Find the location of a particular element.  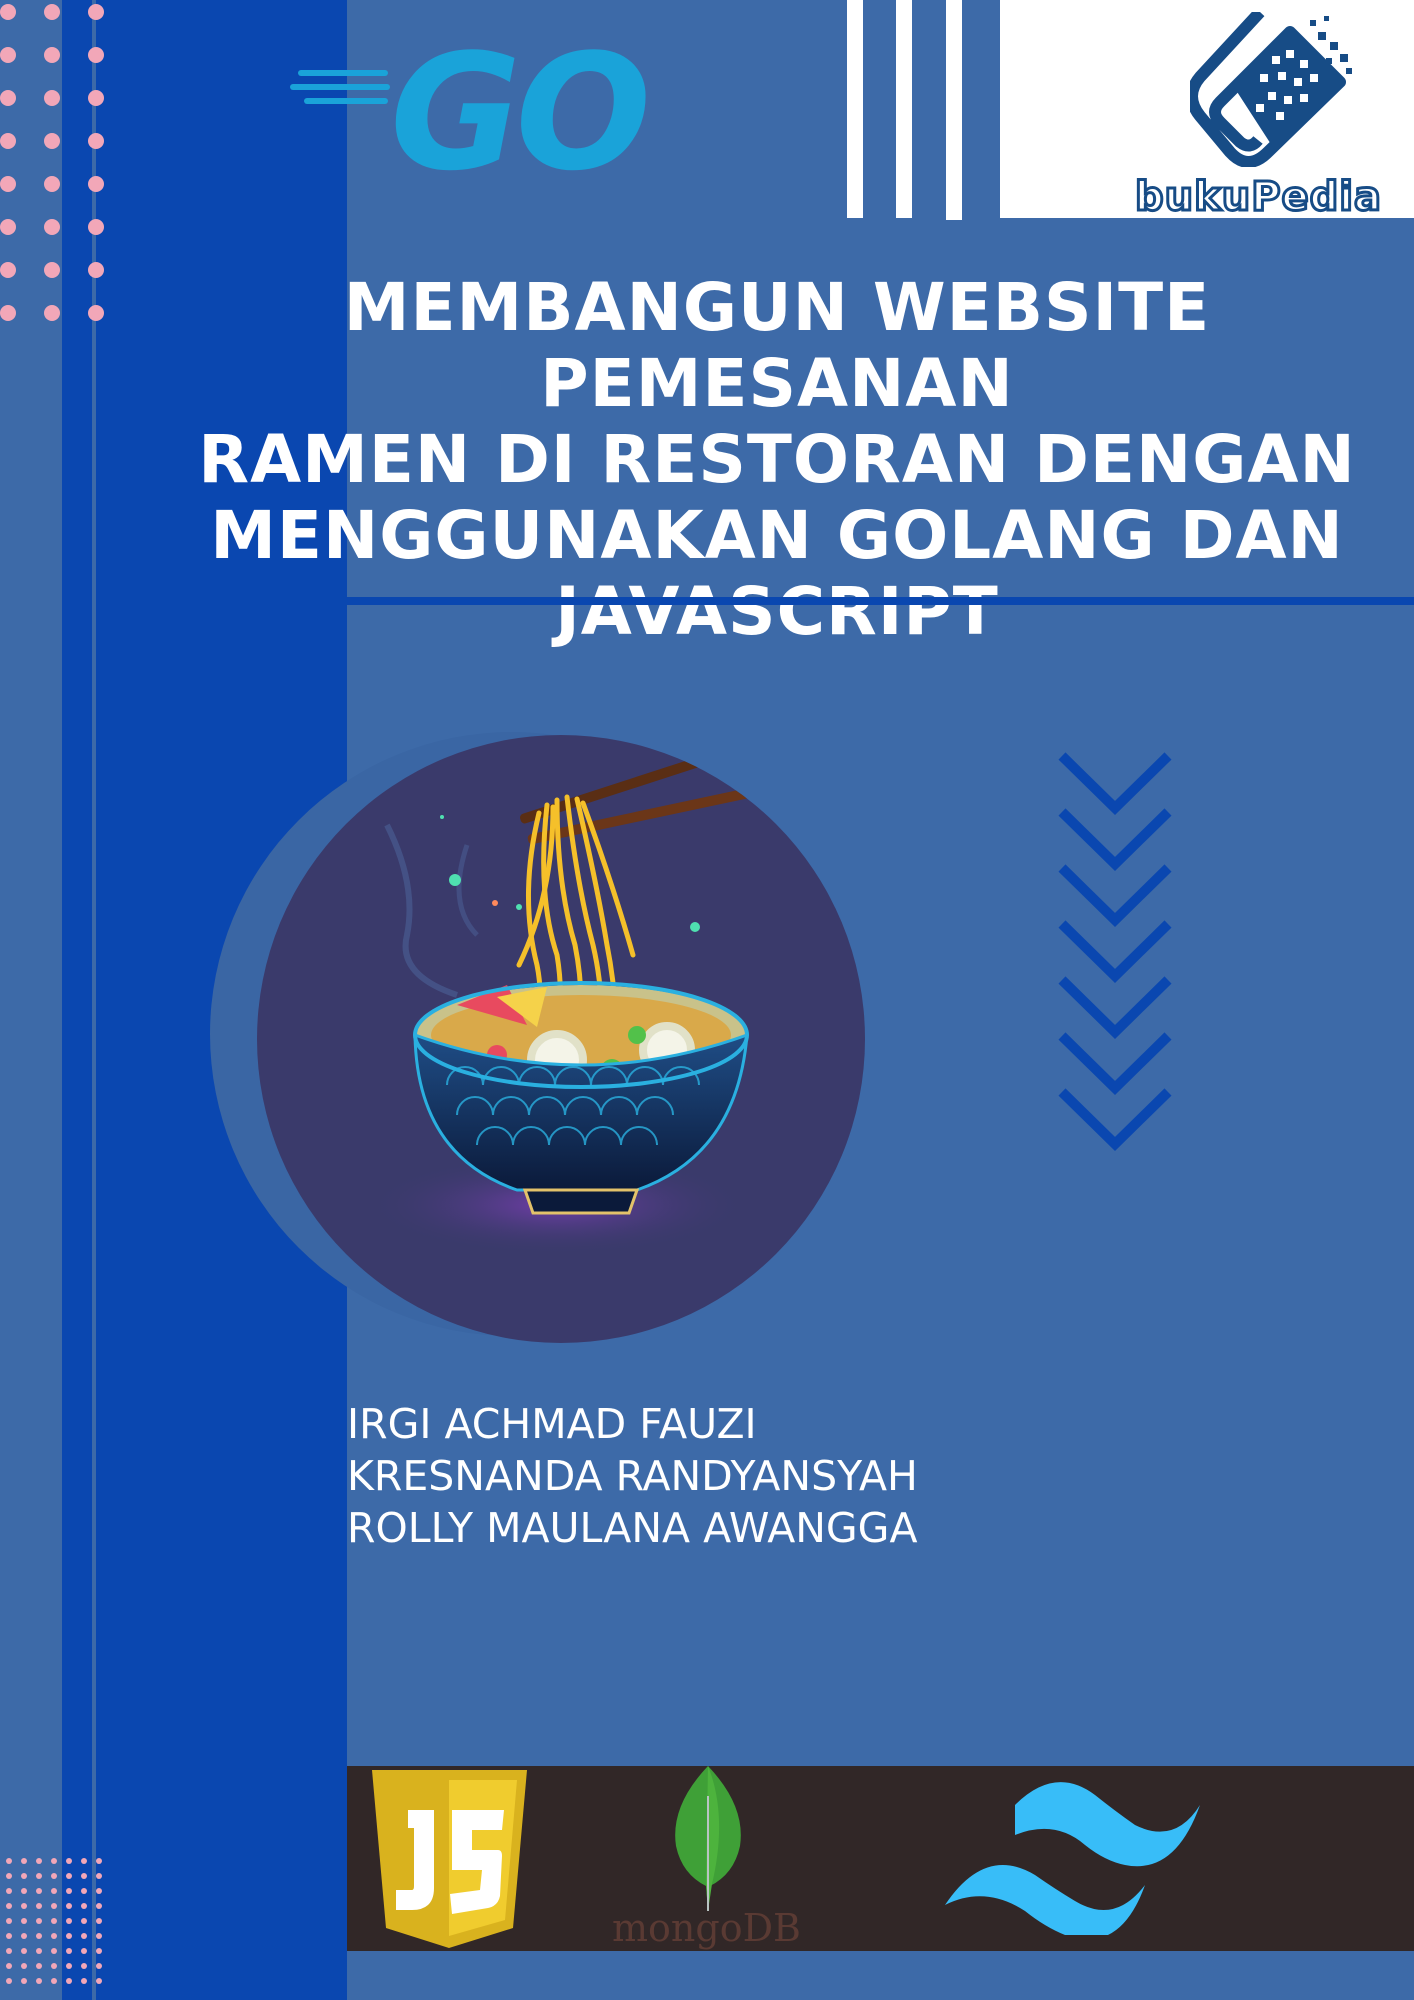

mongodb-wordmark: mongoDB is located at coordinates (706, 1928).